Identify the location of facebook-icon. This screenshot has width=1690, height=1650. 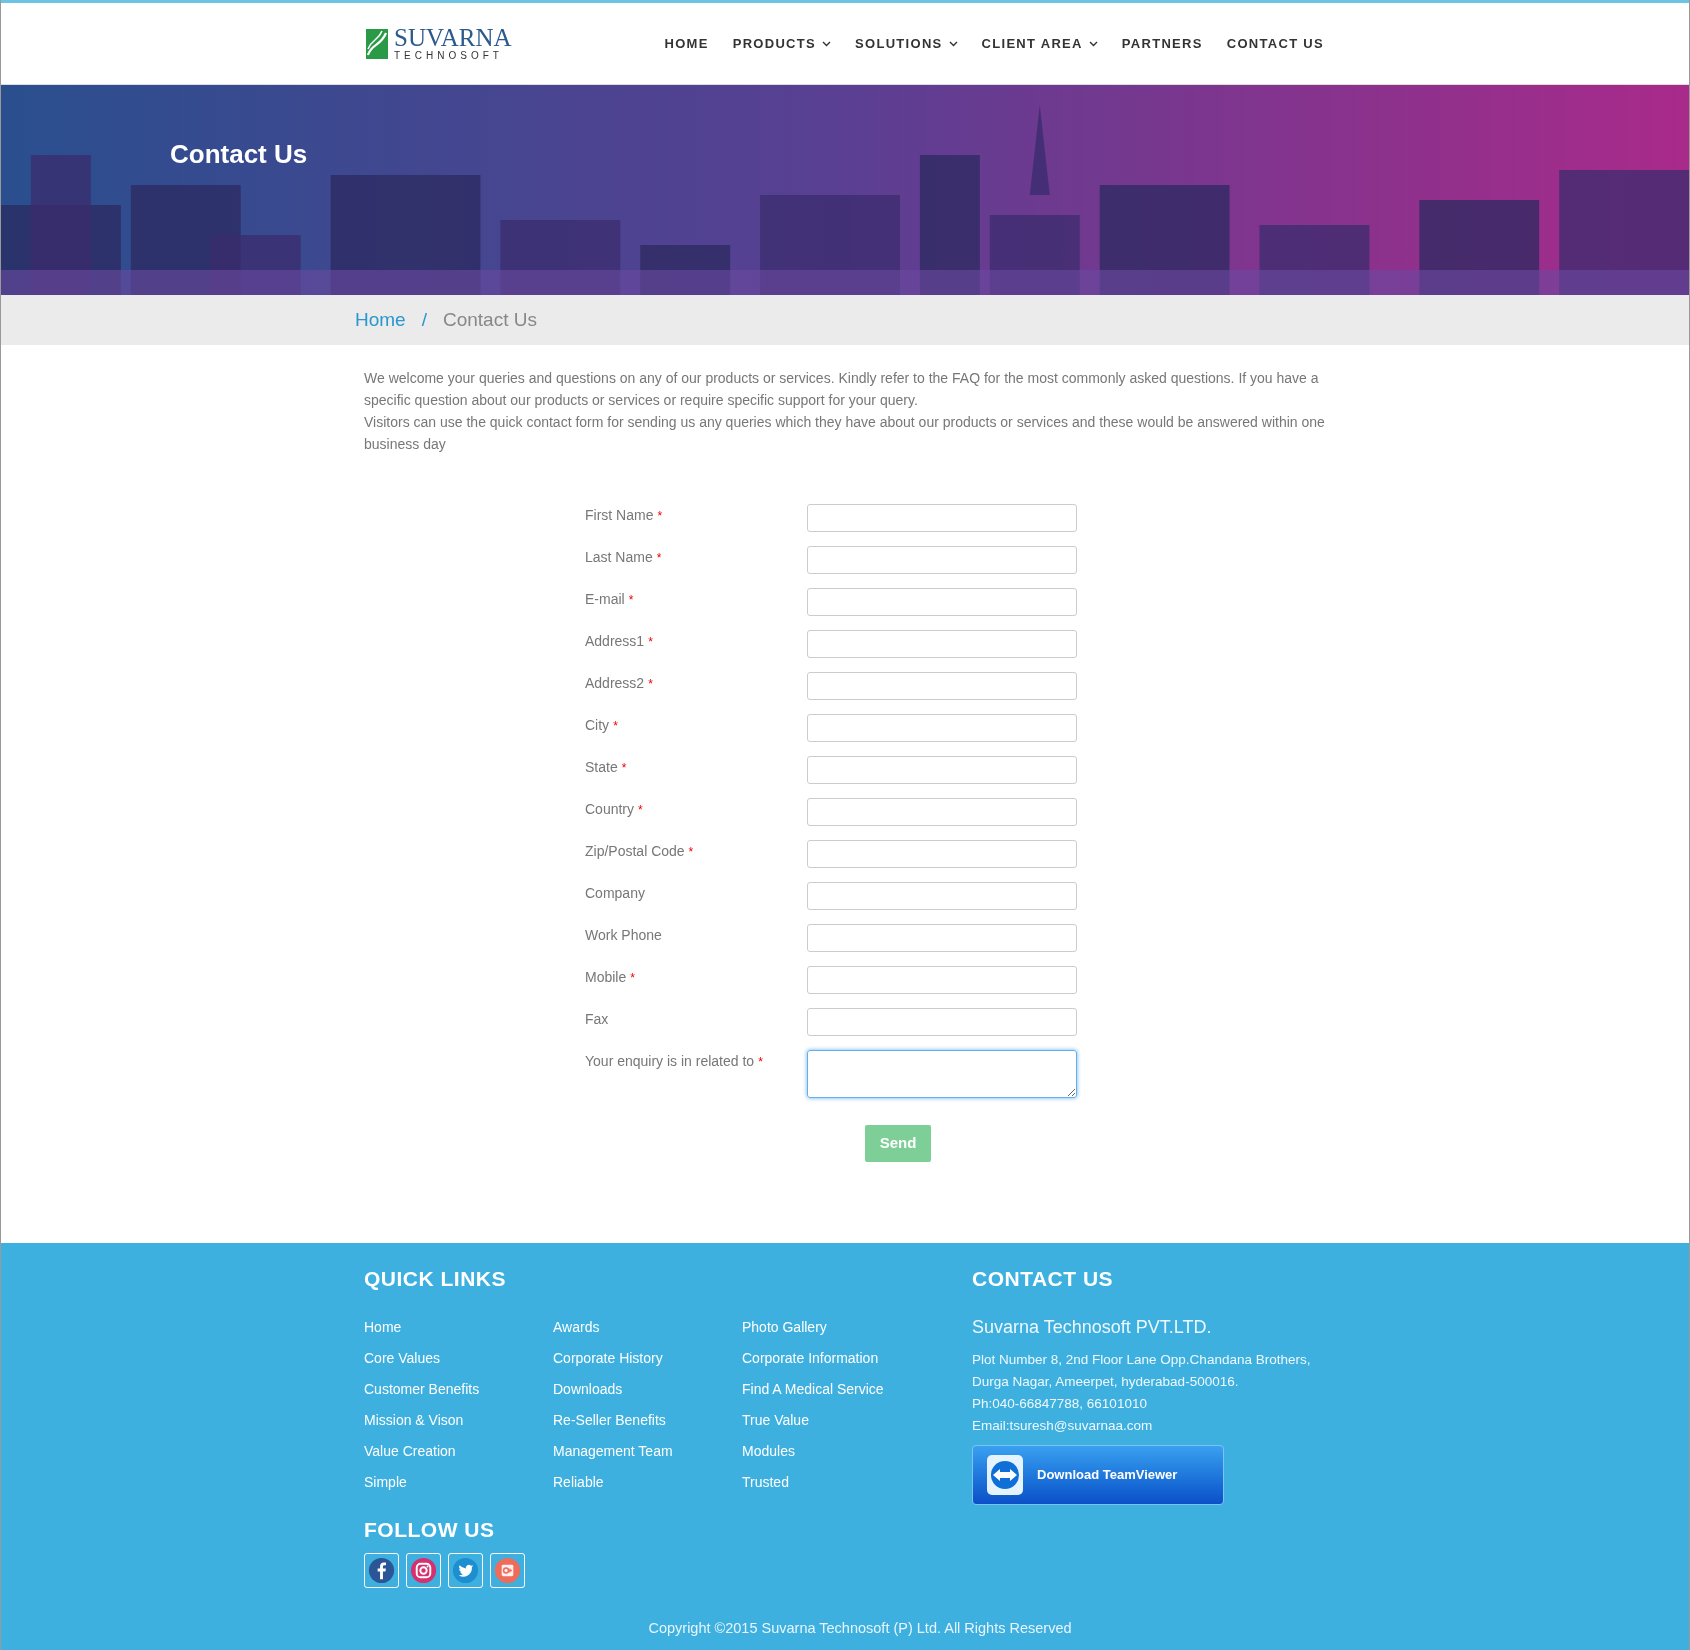
(381, 1570).